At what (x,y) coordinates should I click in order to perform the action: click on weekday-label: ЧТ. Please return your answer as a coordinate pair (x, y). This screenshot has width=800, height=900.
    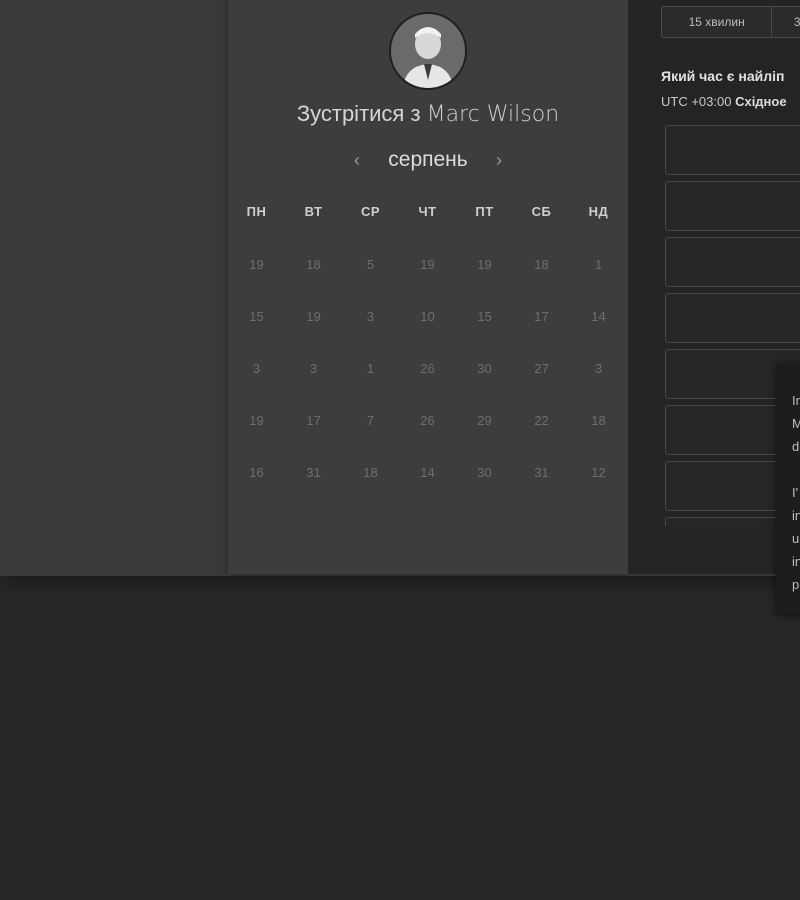
    Looking at the image, I should click on (427, 211).